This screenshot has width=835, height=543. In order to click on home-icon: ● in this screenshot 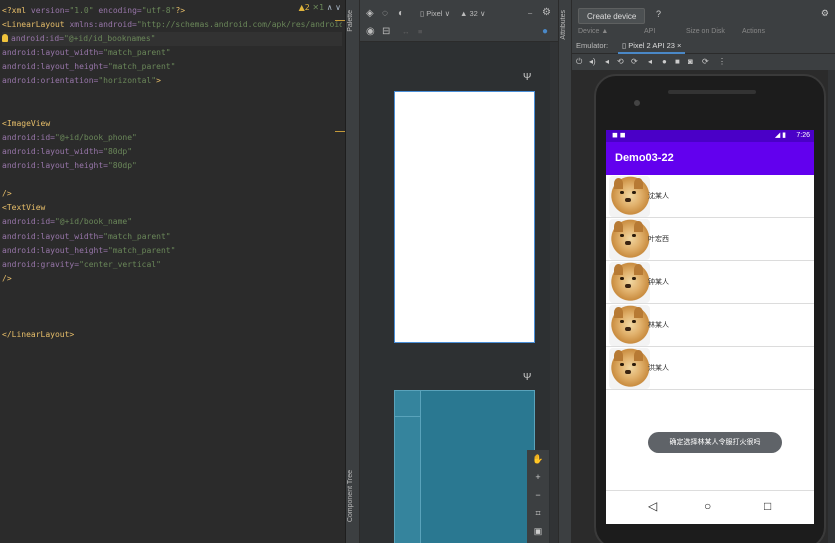, I will do `click(664, 61)`.